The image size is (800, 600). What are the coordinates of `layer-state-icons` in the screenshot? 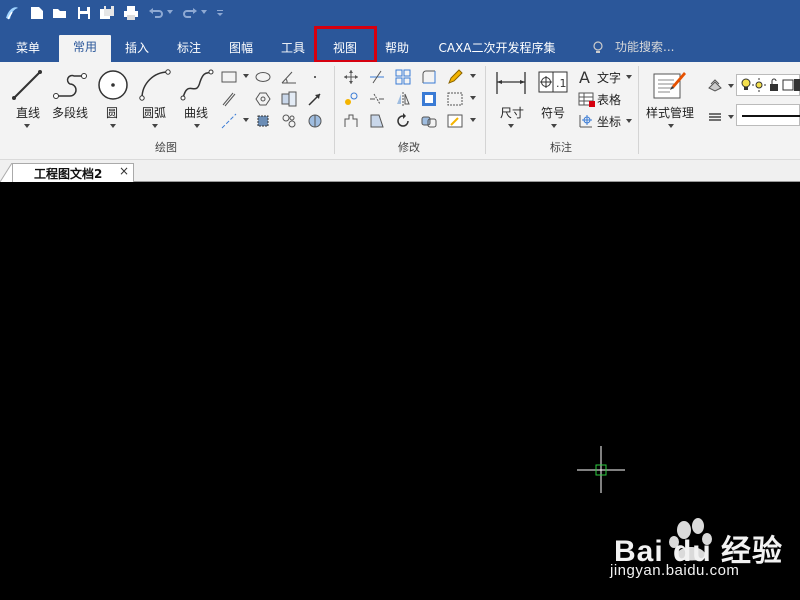 It's located at (770, 85).